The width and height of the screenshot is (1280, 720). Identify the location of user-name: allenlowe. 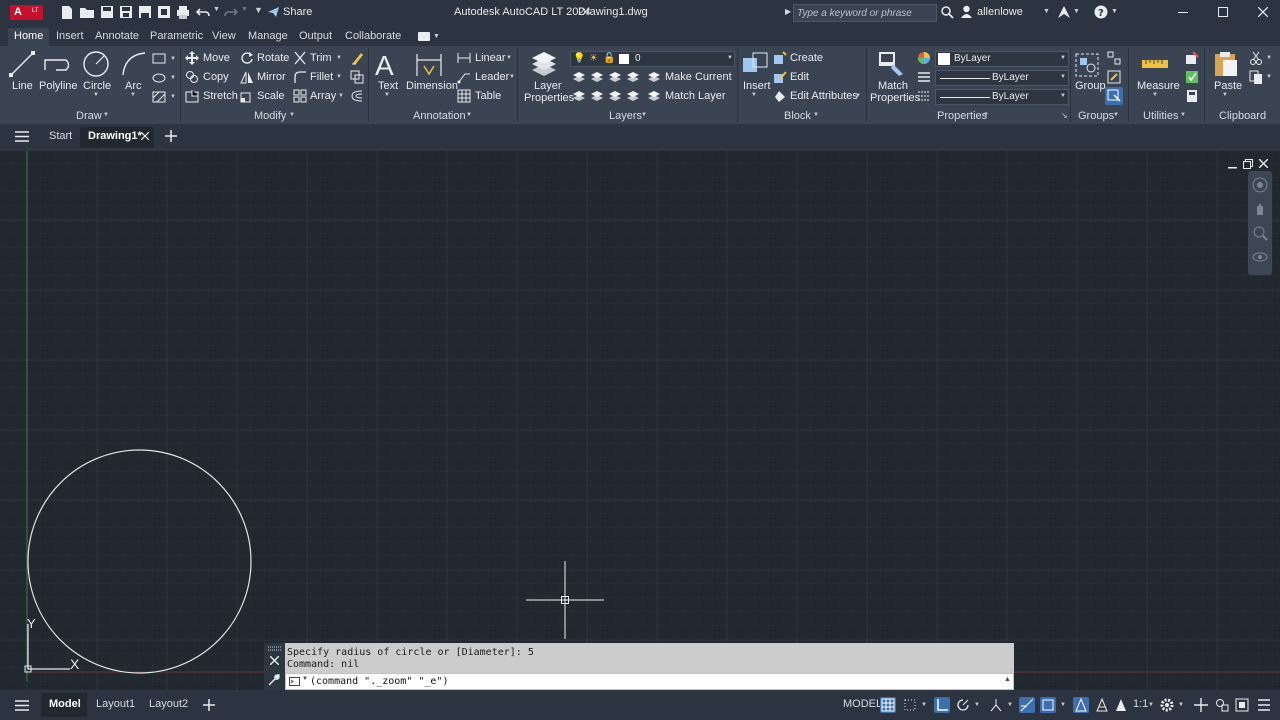
(1000, 12).